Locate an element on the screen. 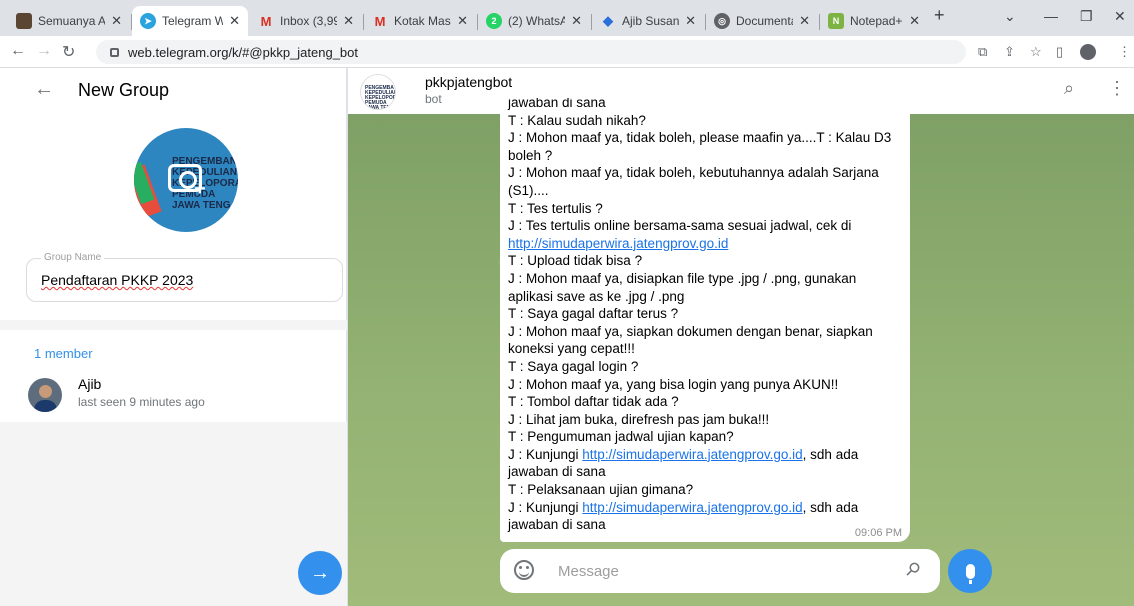 The width and height of the screenshot is (1134, 606). emoji-icon is located at coordinates (524, 570).